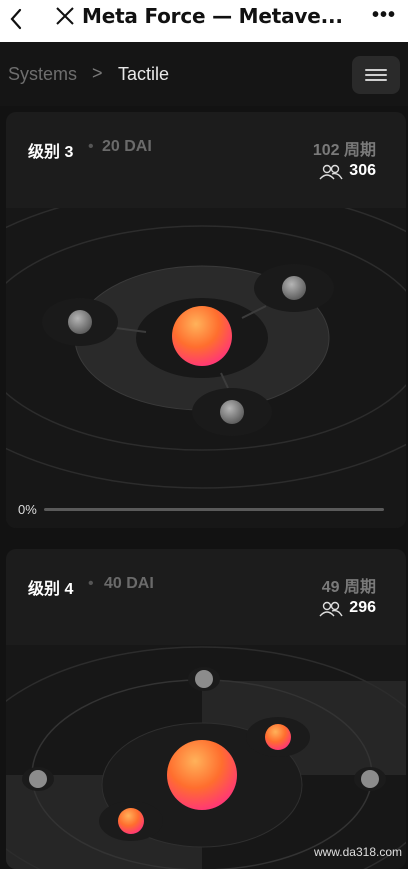  Describe the element at coordinates (51, 589) in the screenshot. I see `level-label: 级别 4` at that location.